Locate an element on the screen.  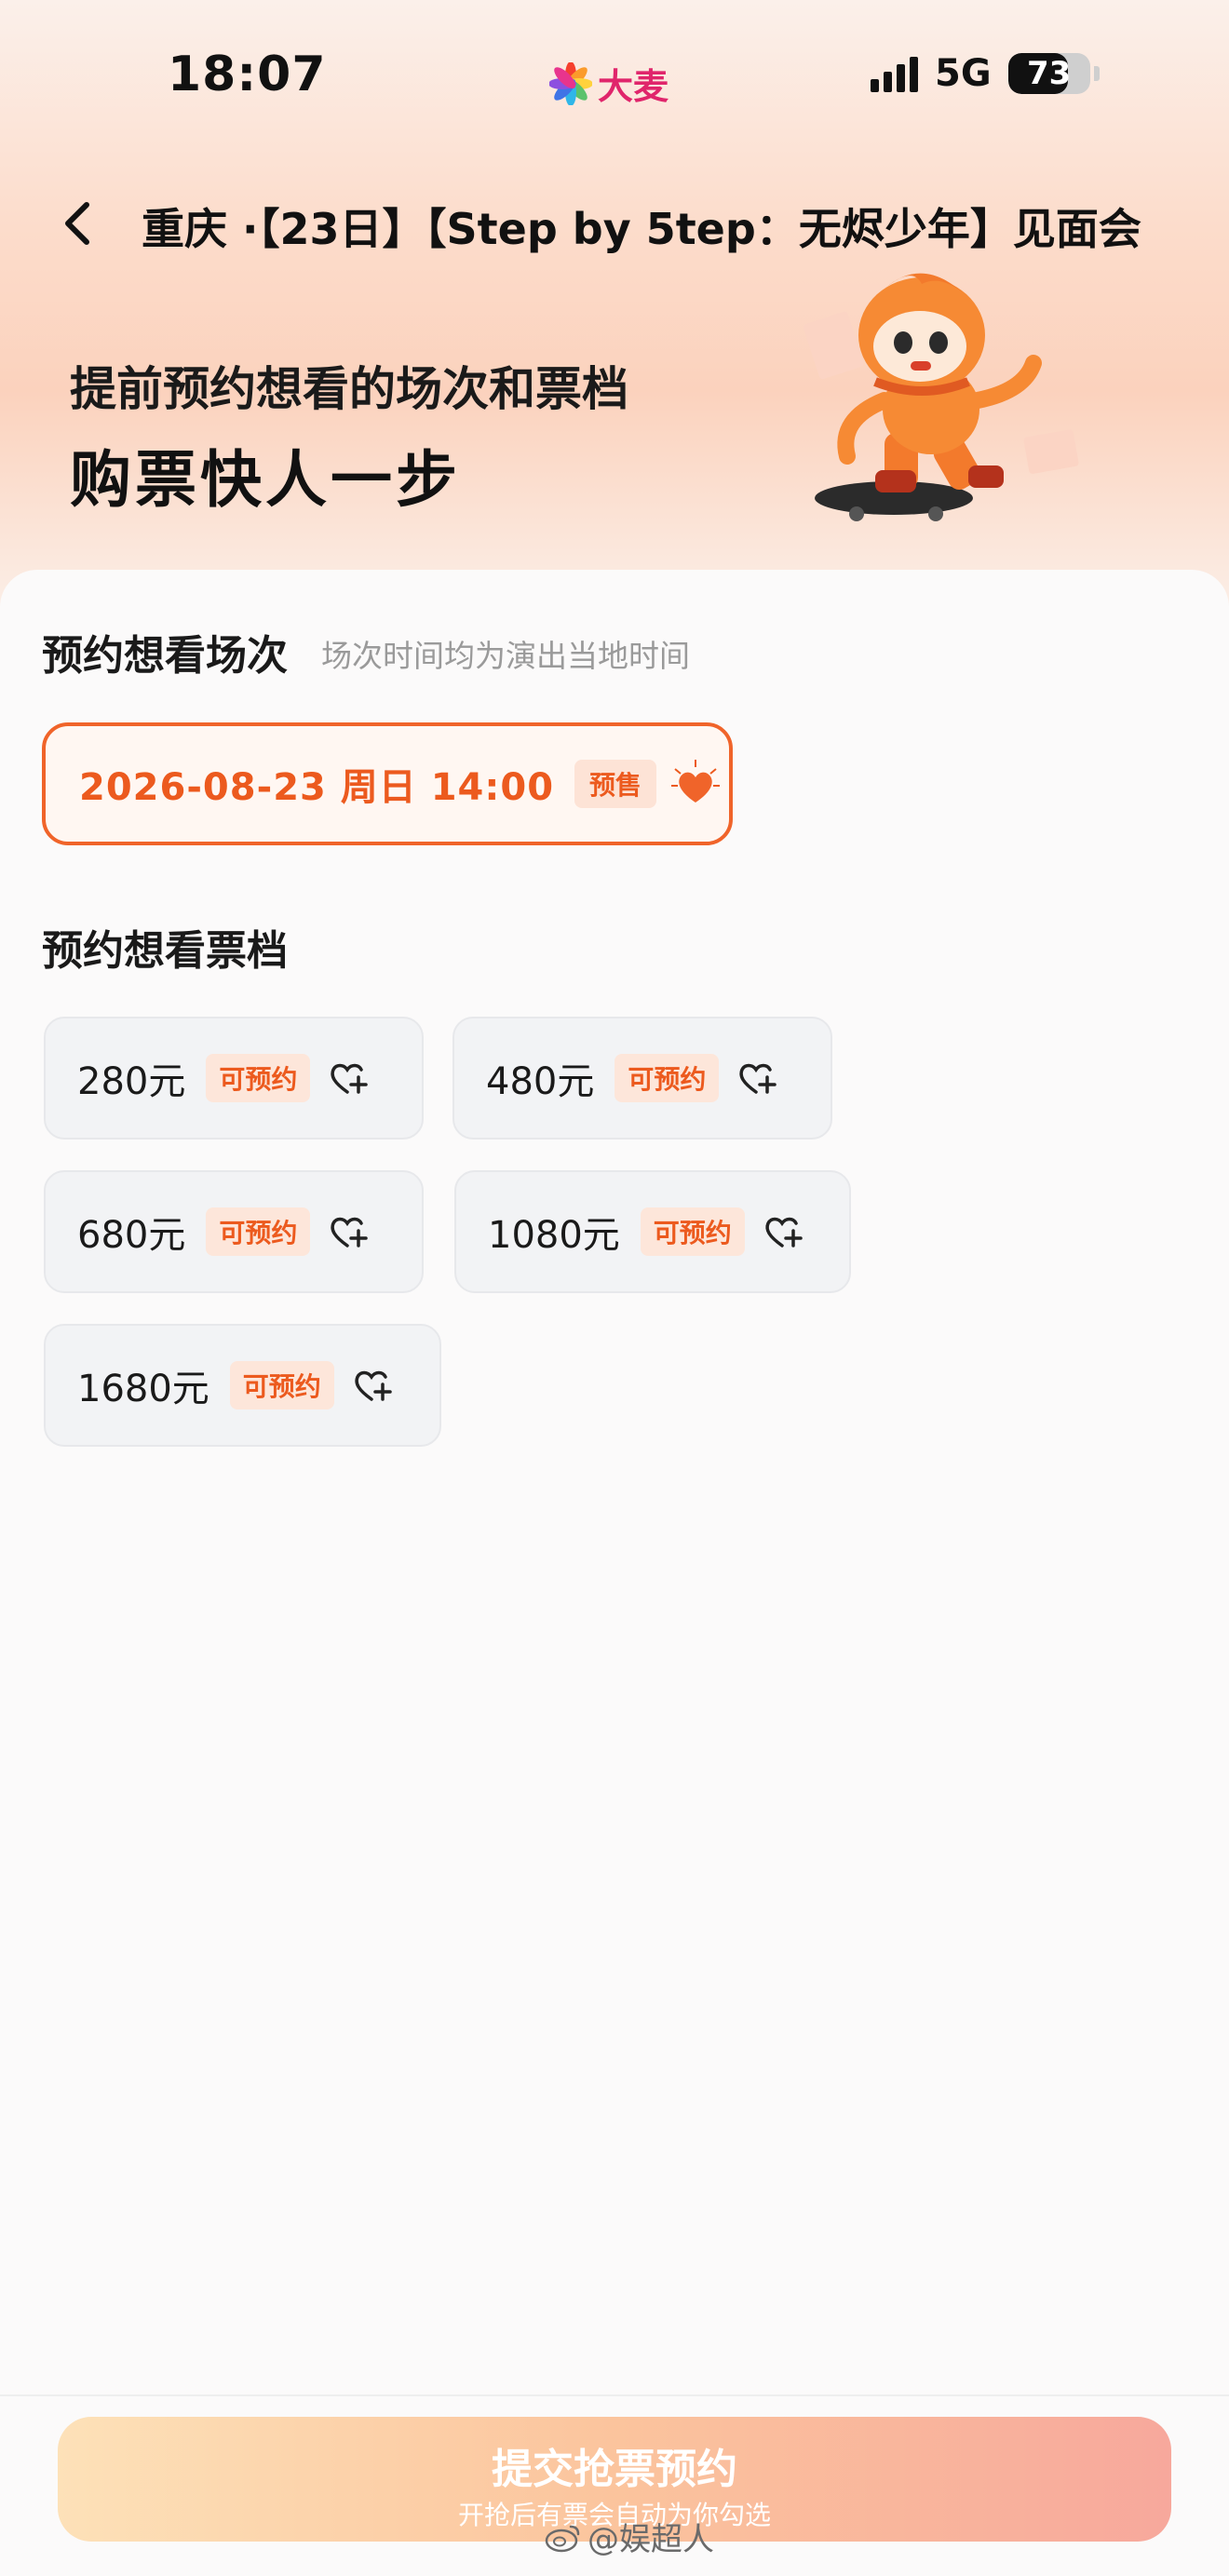
app-name: 大麦 is located at coordinates (633, 86).